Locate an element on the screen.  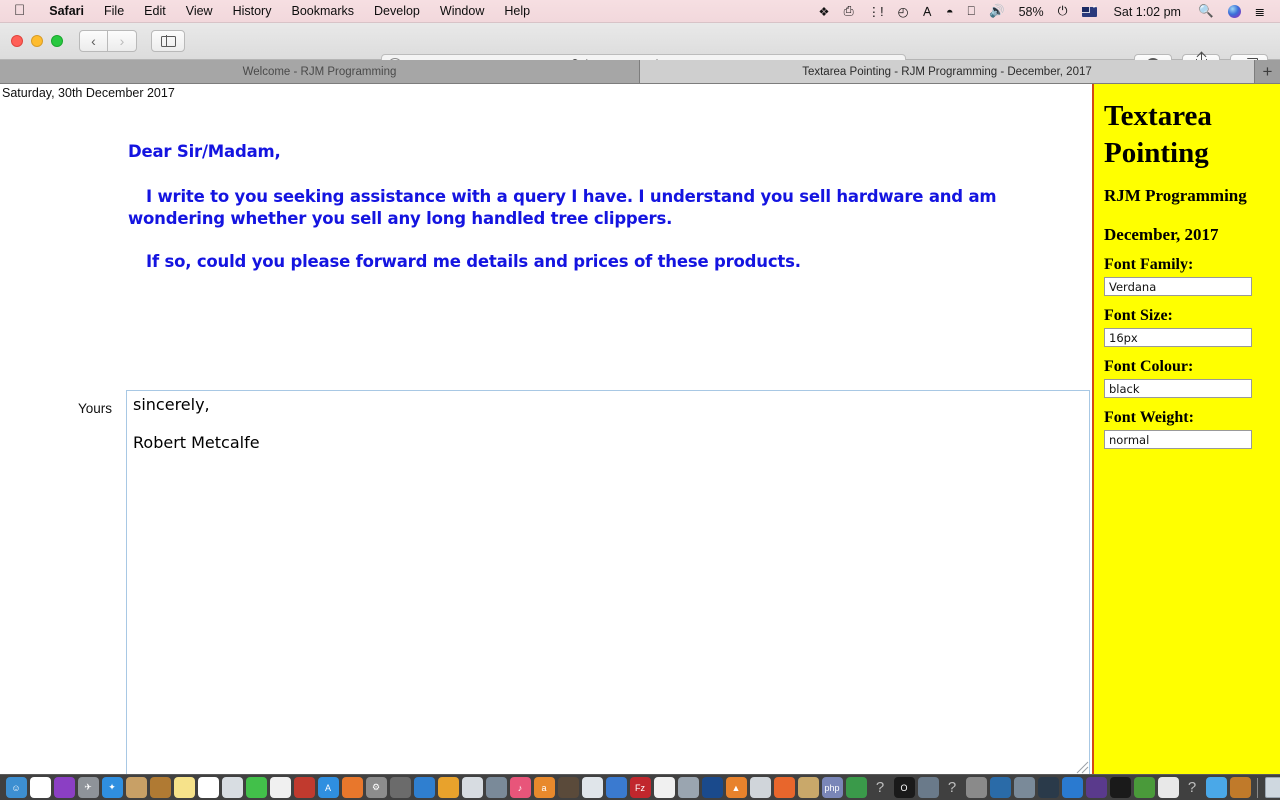
unknown-app-2-icon: ? is located at coordinates (952, 787).